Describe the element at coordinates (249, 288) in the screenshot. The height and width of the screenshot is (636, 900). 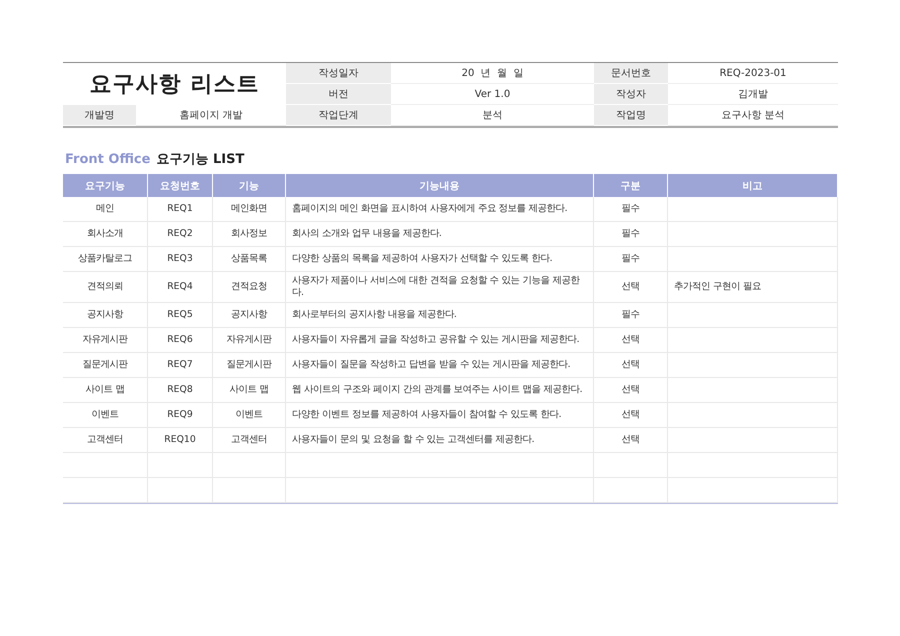
I see `function-cell: 견적요청` at that location.